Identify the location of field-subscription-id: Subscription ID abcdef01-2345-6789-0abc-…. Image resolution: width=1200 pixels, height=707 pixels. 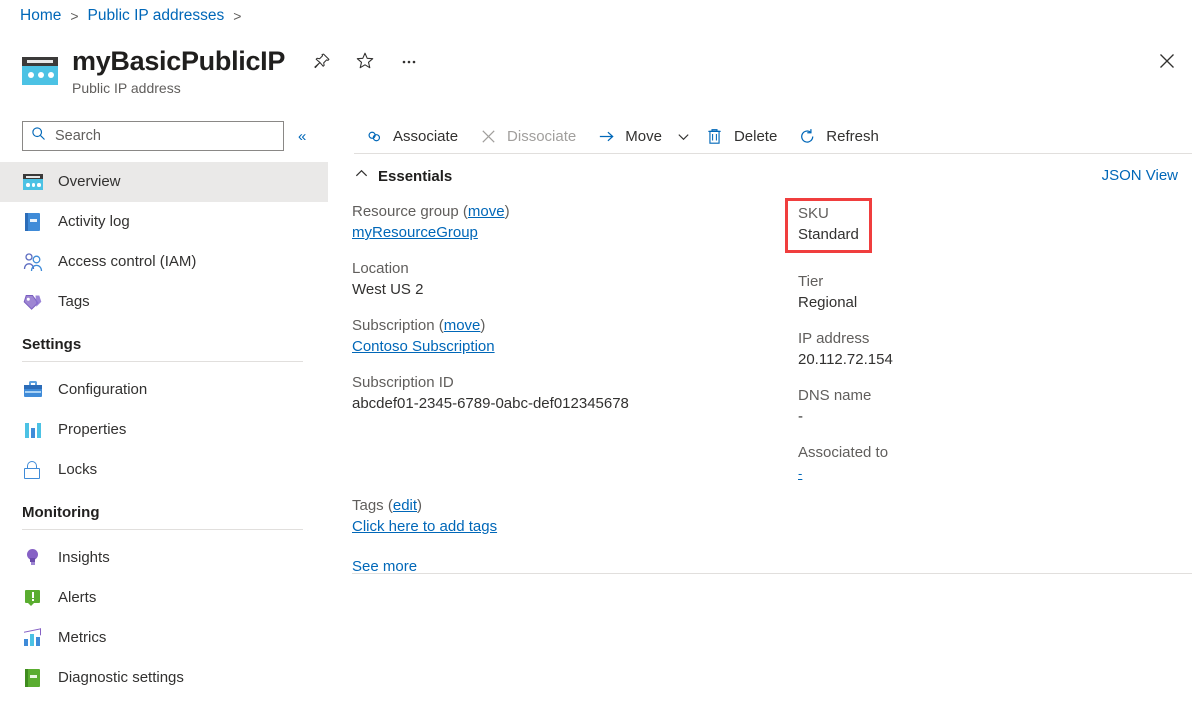
(575, 394).